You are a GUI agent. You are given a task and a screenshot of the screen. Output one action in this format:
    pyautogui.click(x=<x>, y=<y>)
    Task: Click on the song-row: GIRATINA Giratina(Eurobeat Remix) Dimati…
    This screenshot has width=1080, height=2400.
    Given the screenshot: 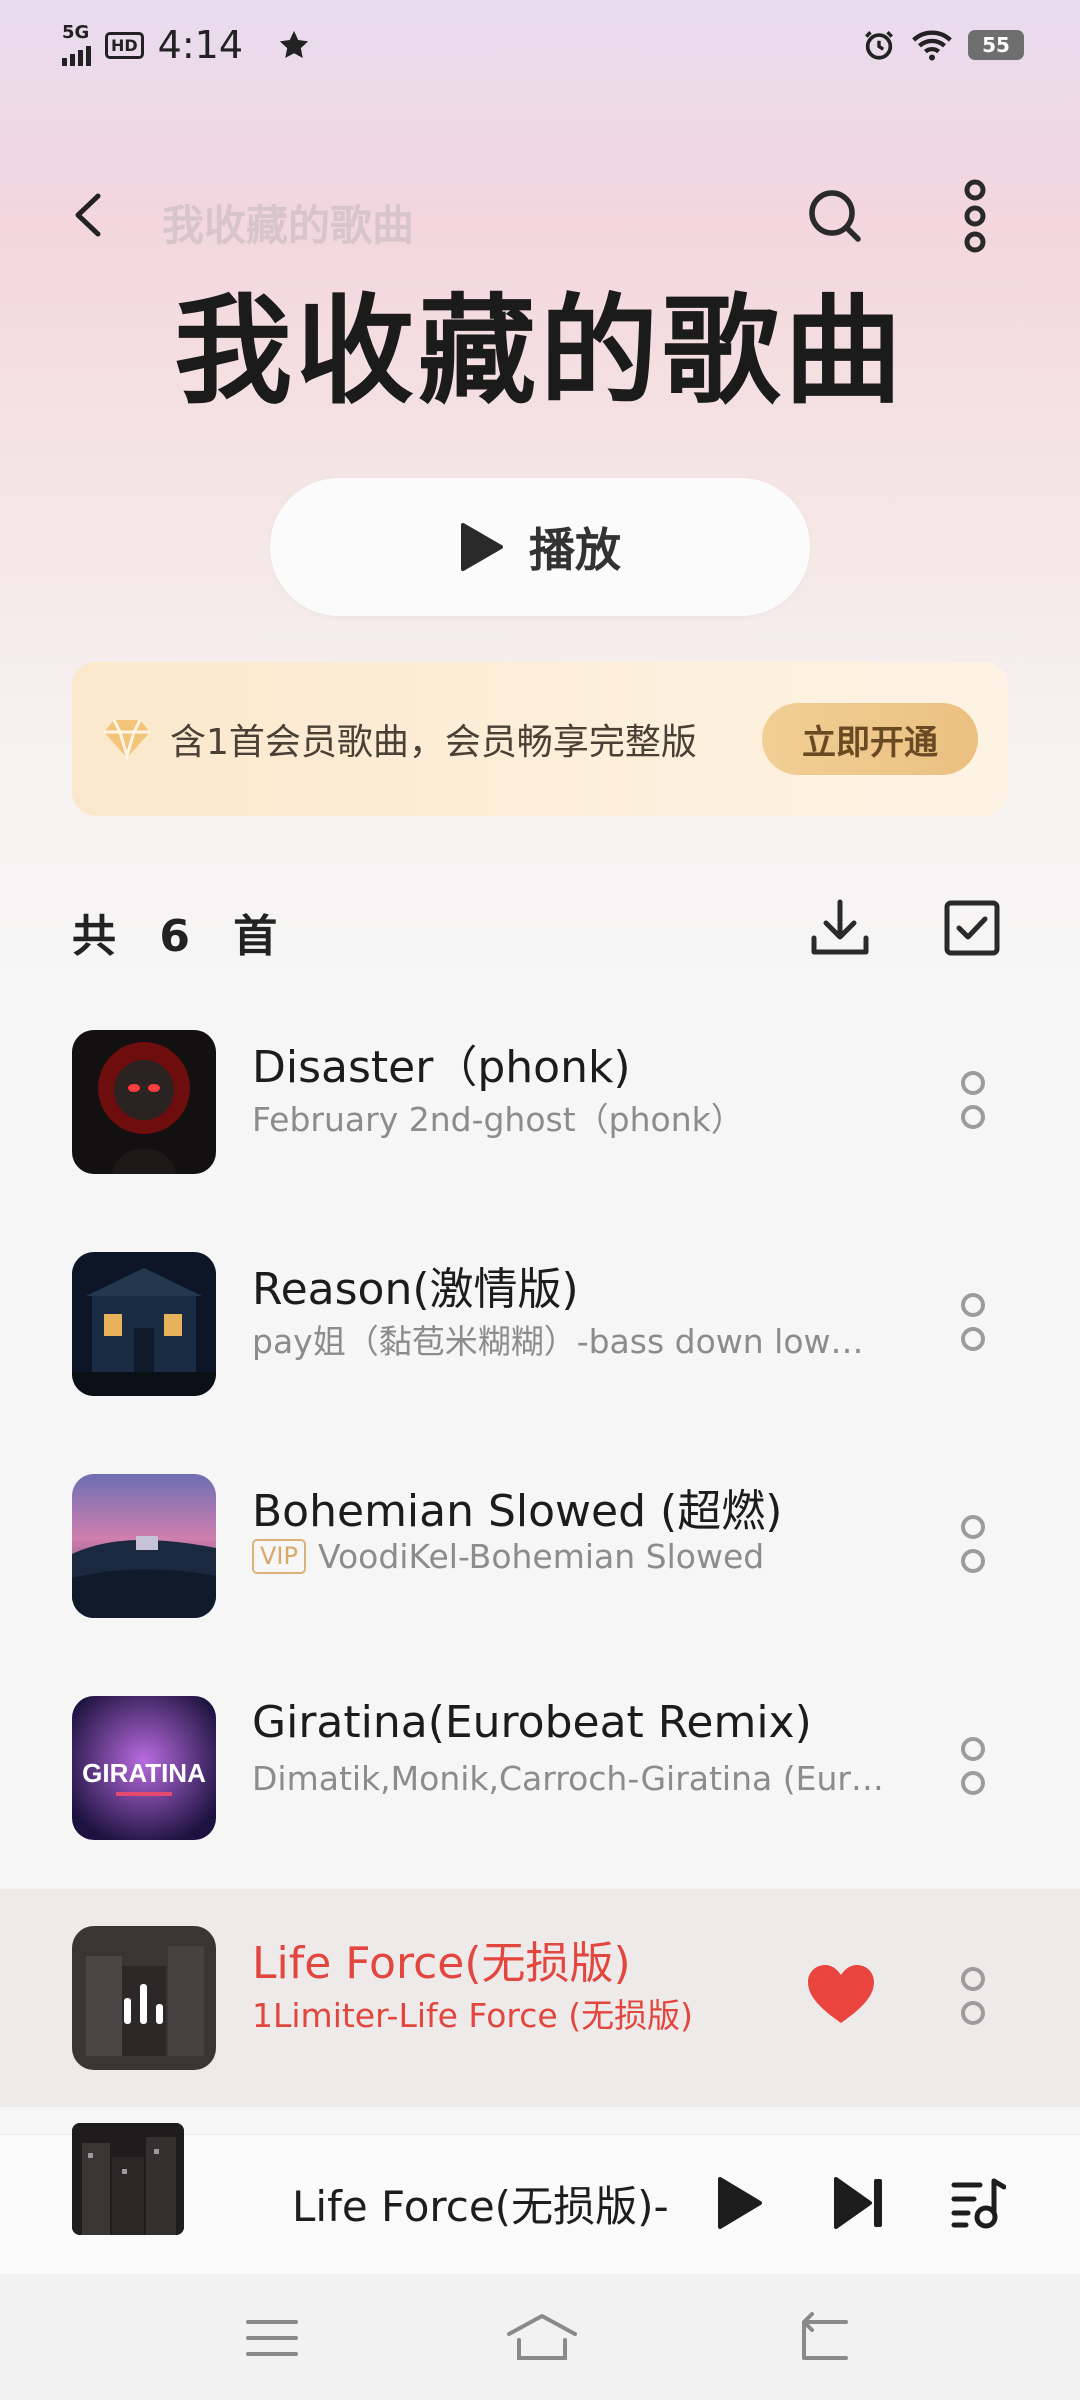 What is the action you would take?
    pyautogui.click(x=540, y=1744)
    